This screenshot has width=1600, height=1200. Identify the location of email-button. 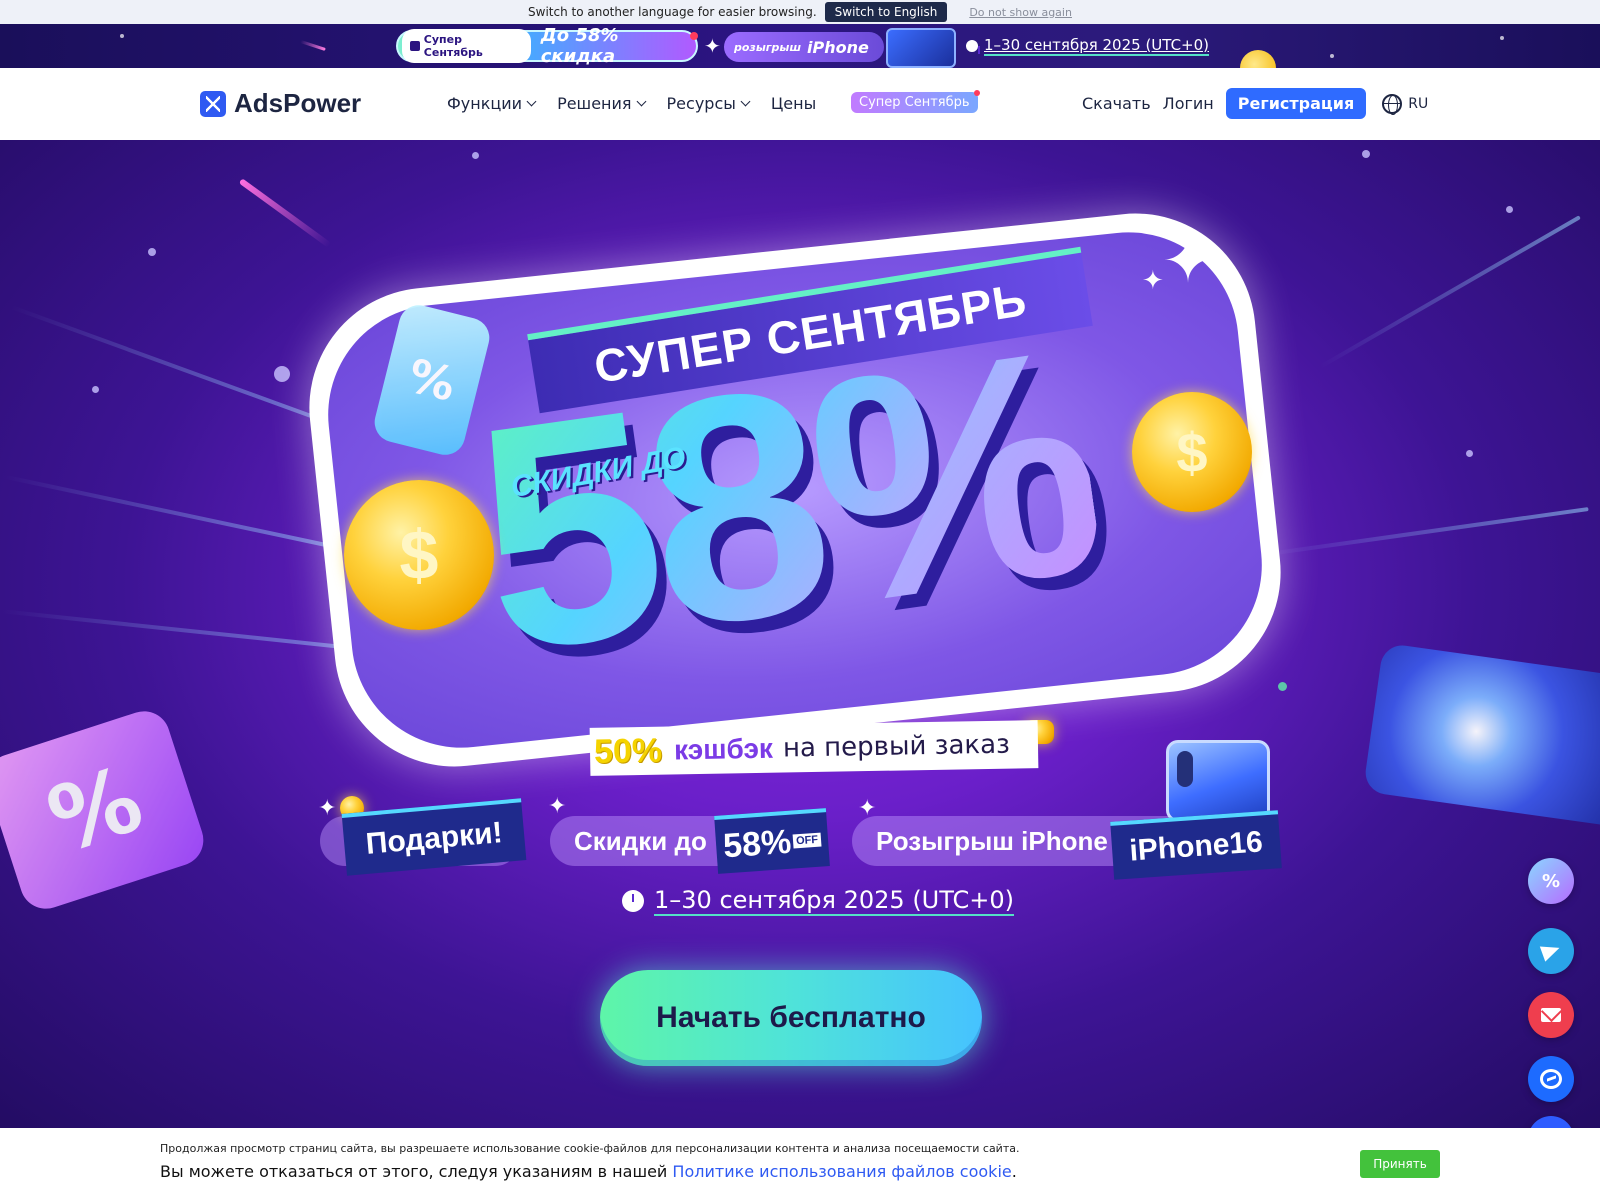
(1551, 1015).